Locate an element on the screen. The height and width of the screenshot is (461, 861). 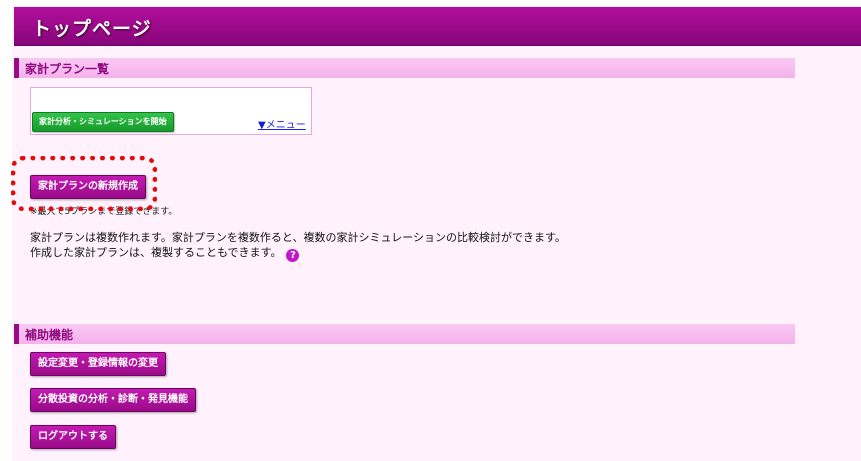
description-line-2-row: 作成した家計プランは、複製することもできます。? is located at coordinates (165, 253).